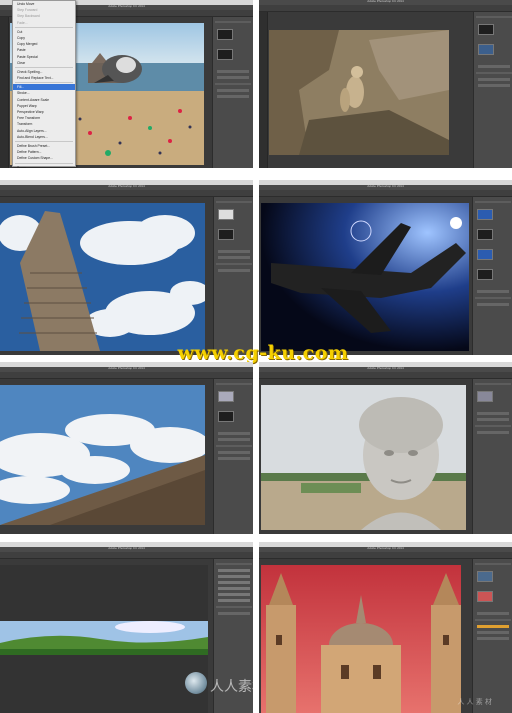 Image resolution: width=512 pixels, height=713 pixels. Describe the element at coordinates (474, 702) in the screenshot. I see `ghost-watermark: 人 人 素 材` at that location.